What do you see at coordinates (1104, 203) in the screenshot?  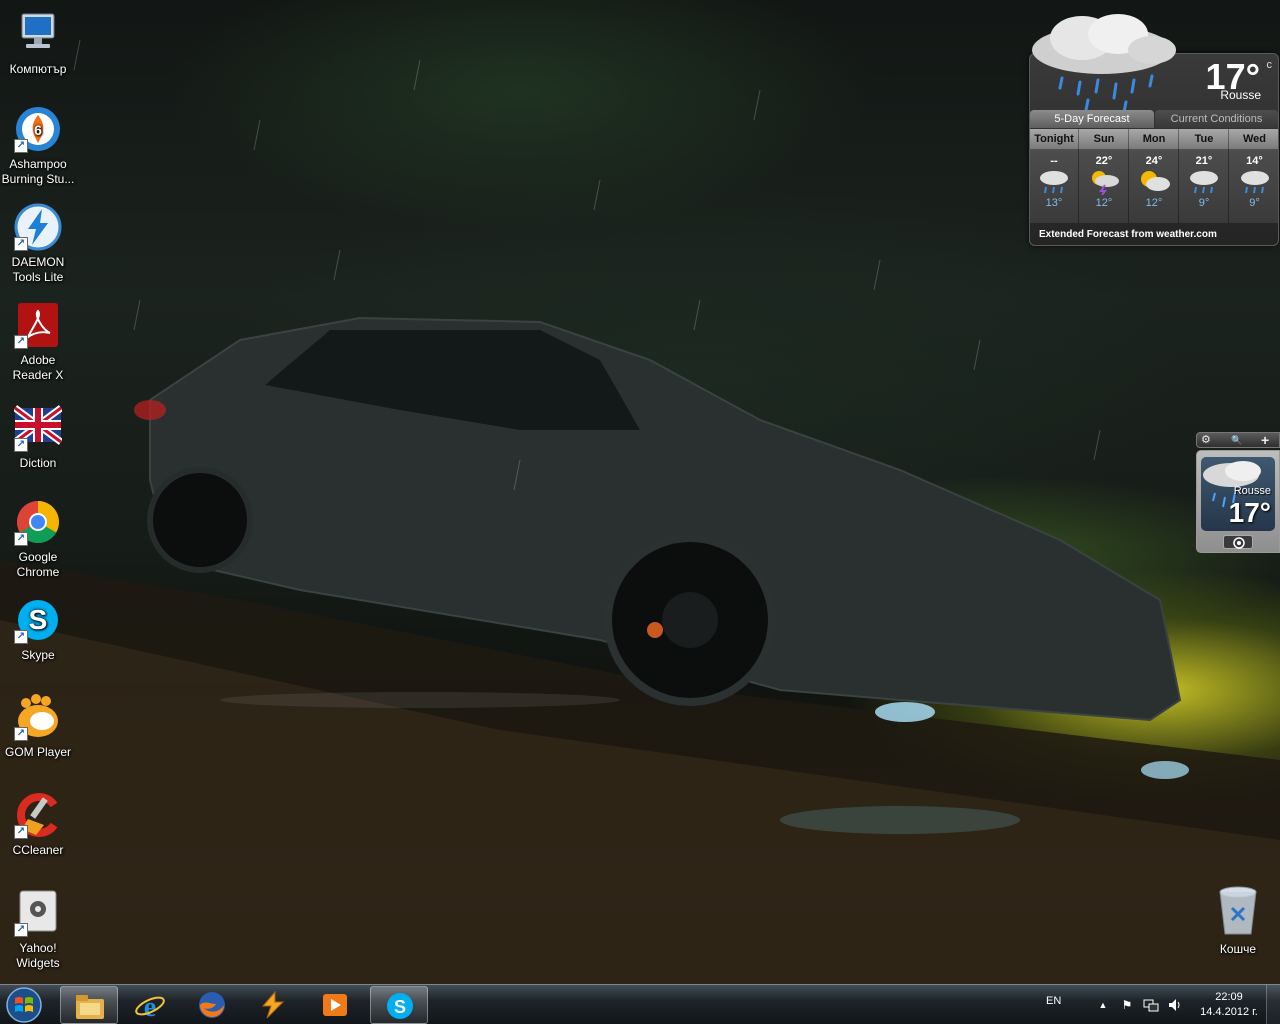 I see `forecast-low: 12°` at bounding box center [1104, 203].